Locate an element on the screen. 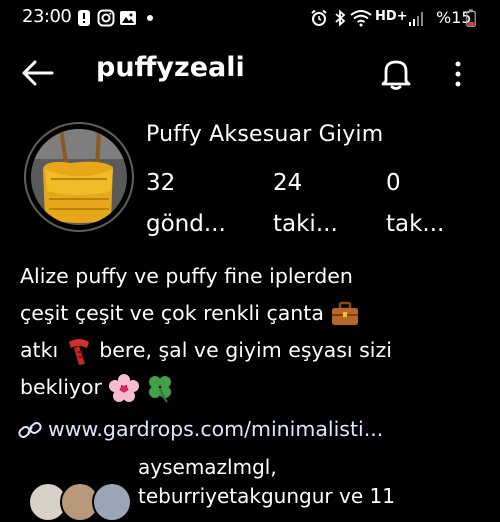 Image resolution: width=500 pixels, height=522 pixels. alert-icon is located at coordinates (84, 18).